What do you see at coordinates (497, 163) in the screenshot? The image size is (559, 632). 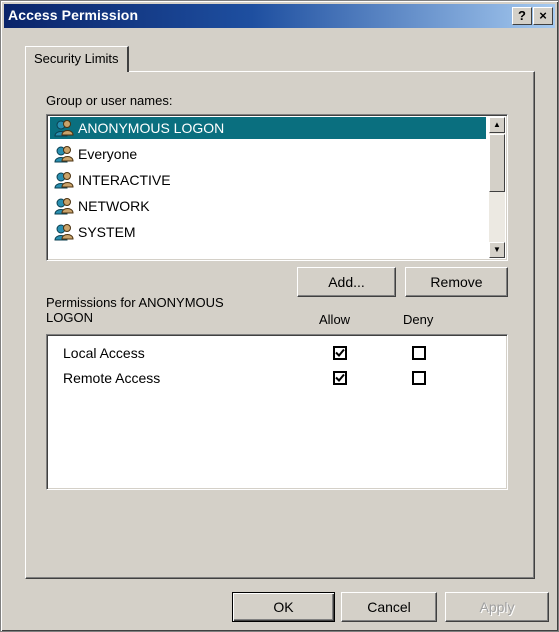 I see `scroll-thumb` at bounding box center [497, 163].